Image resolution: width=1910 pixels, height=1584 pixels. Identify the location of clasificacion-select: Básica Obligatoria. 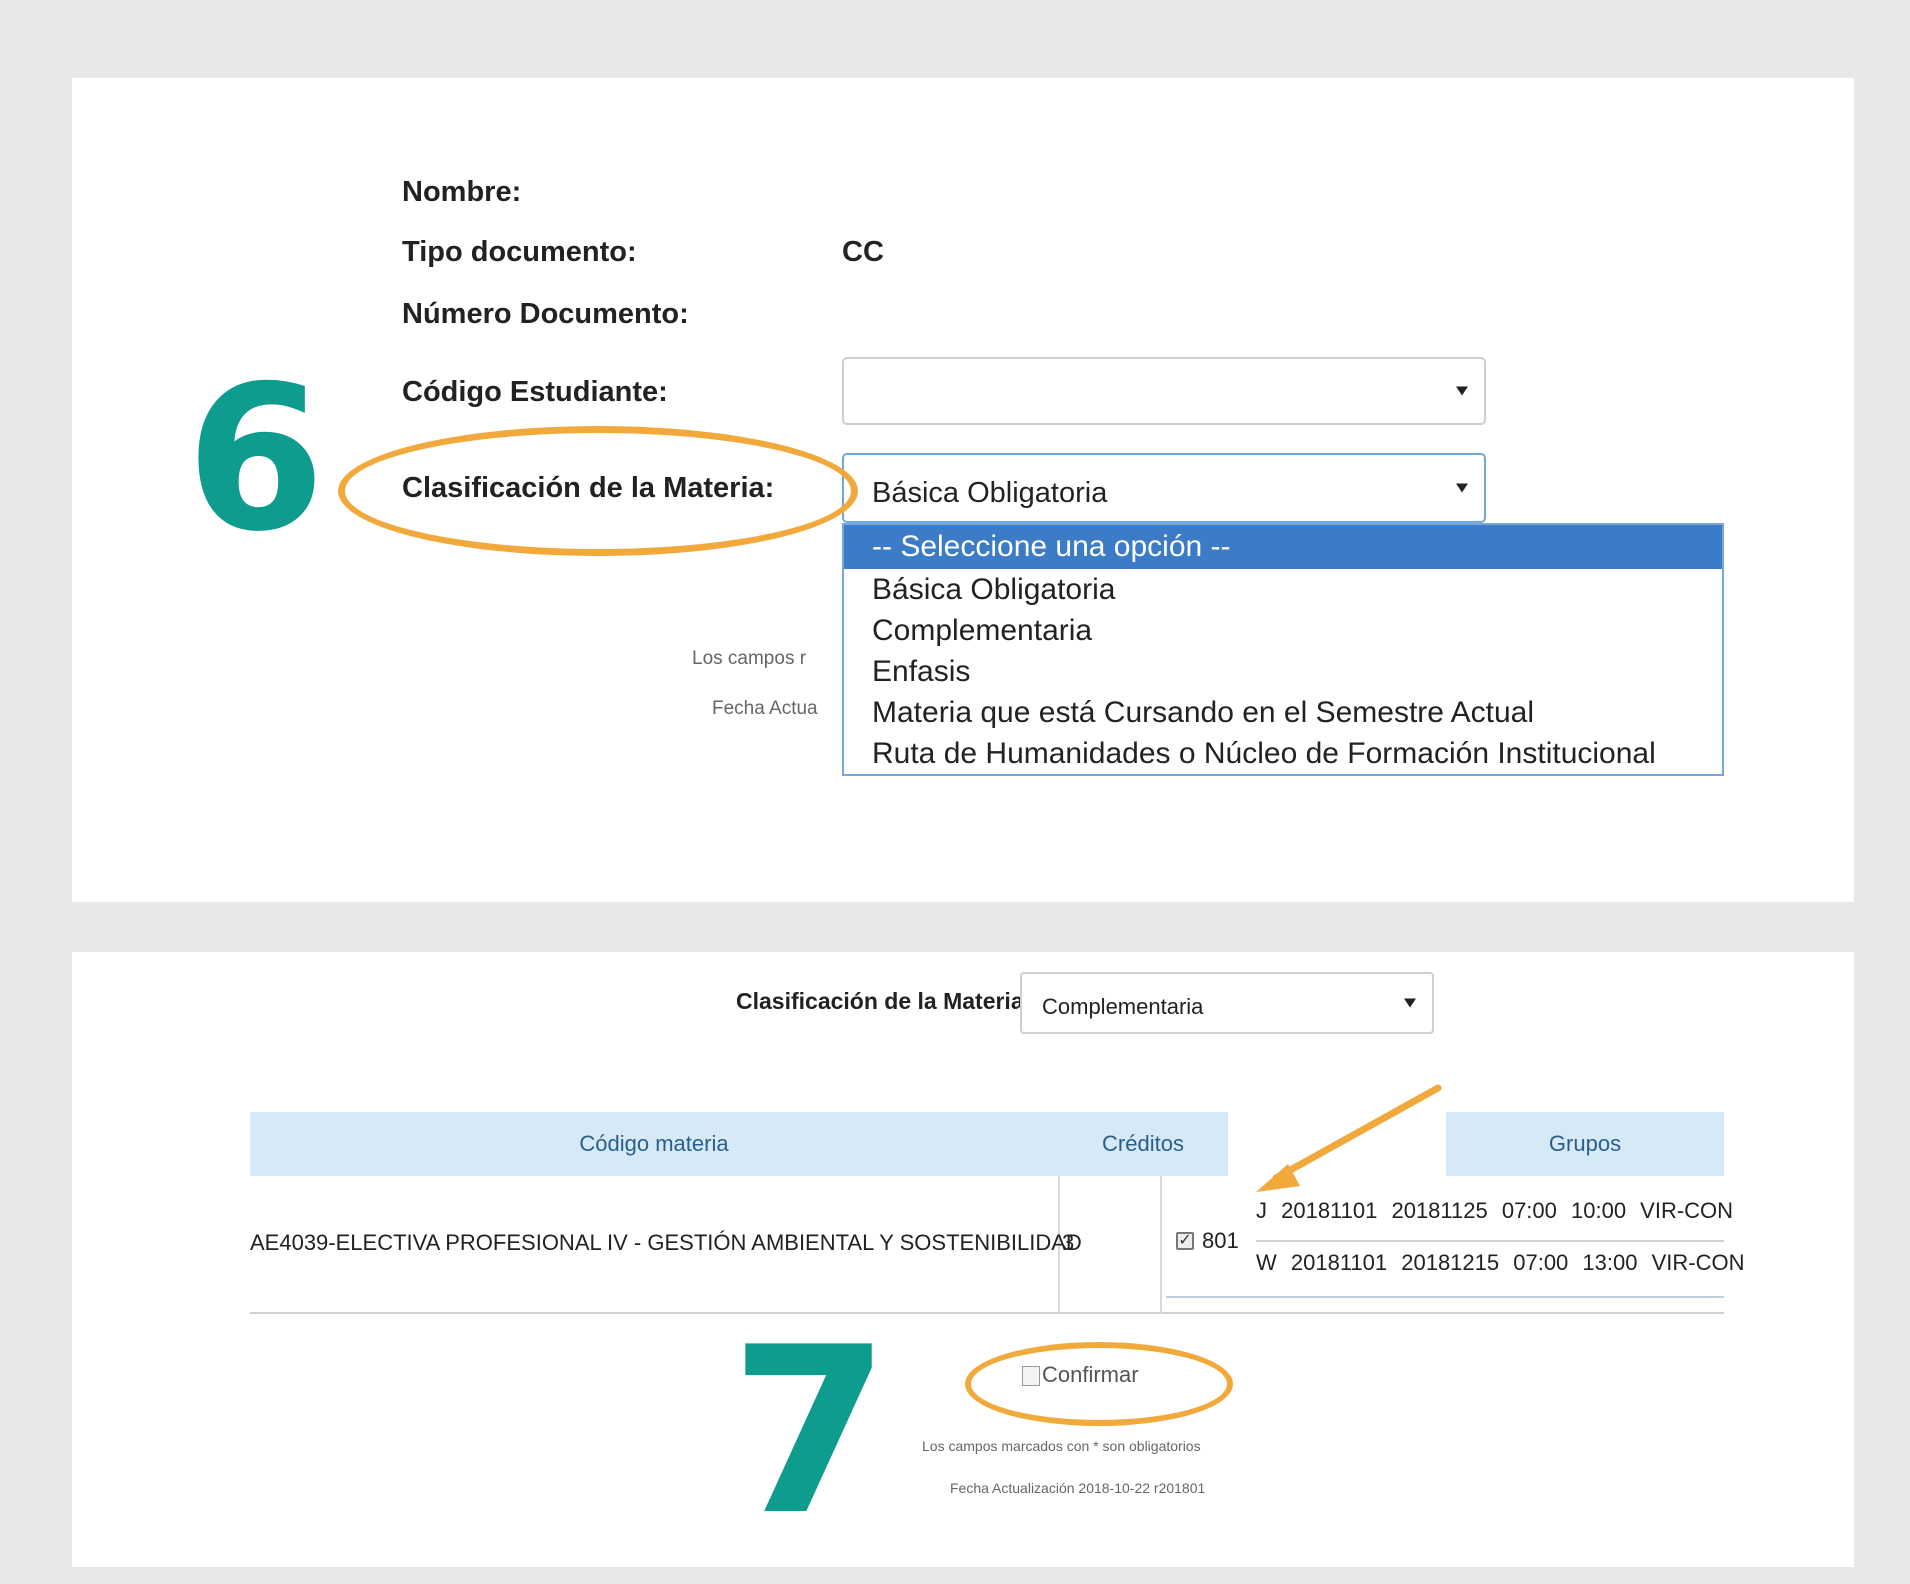
(1164, 488).